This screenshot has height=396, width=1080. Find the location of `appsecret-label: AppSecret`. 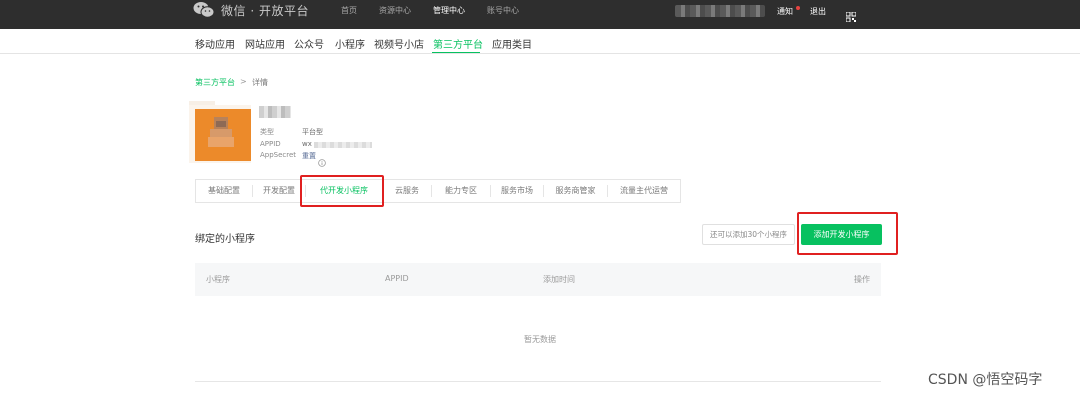

appsecret-label: AppSecret is located at coordinates (278, 155).